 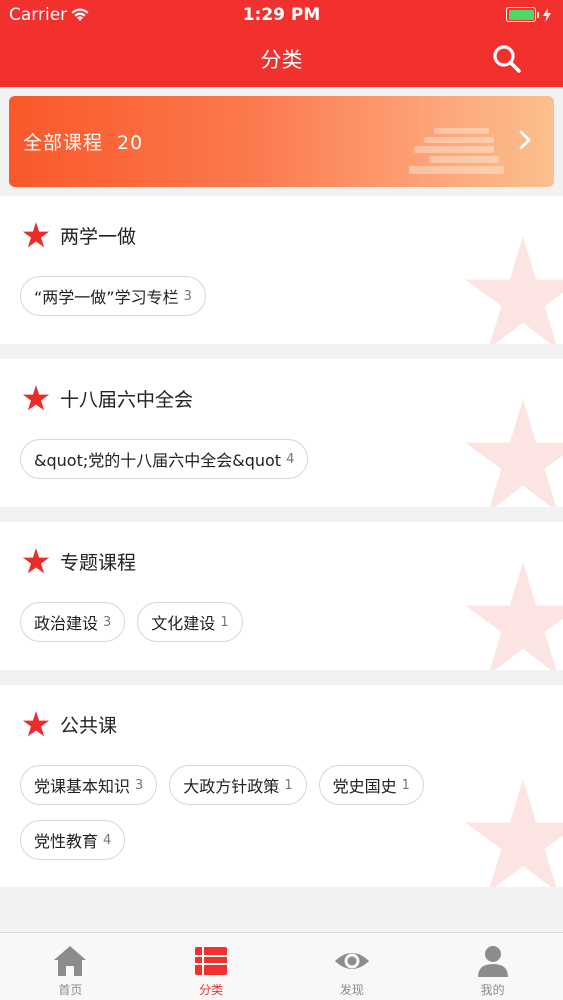 What do you see at coordinates (106, 297) in the screenshot?
I see `tag-name: “两学一做”学习专栏` at bounding box center [106, 297].